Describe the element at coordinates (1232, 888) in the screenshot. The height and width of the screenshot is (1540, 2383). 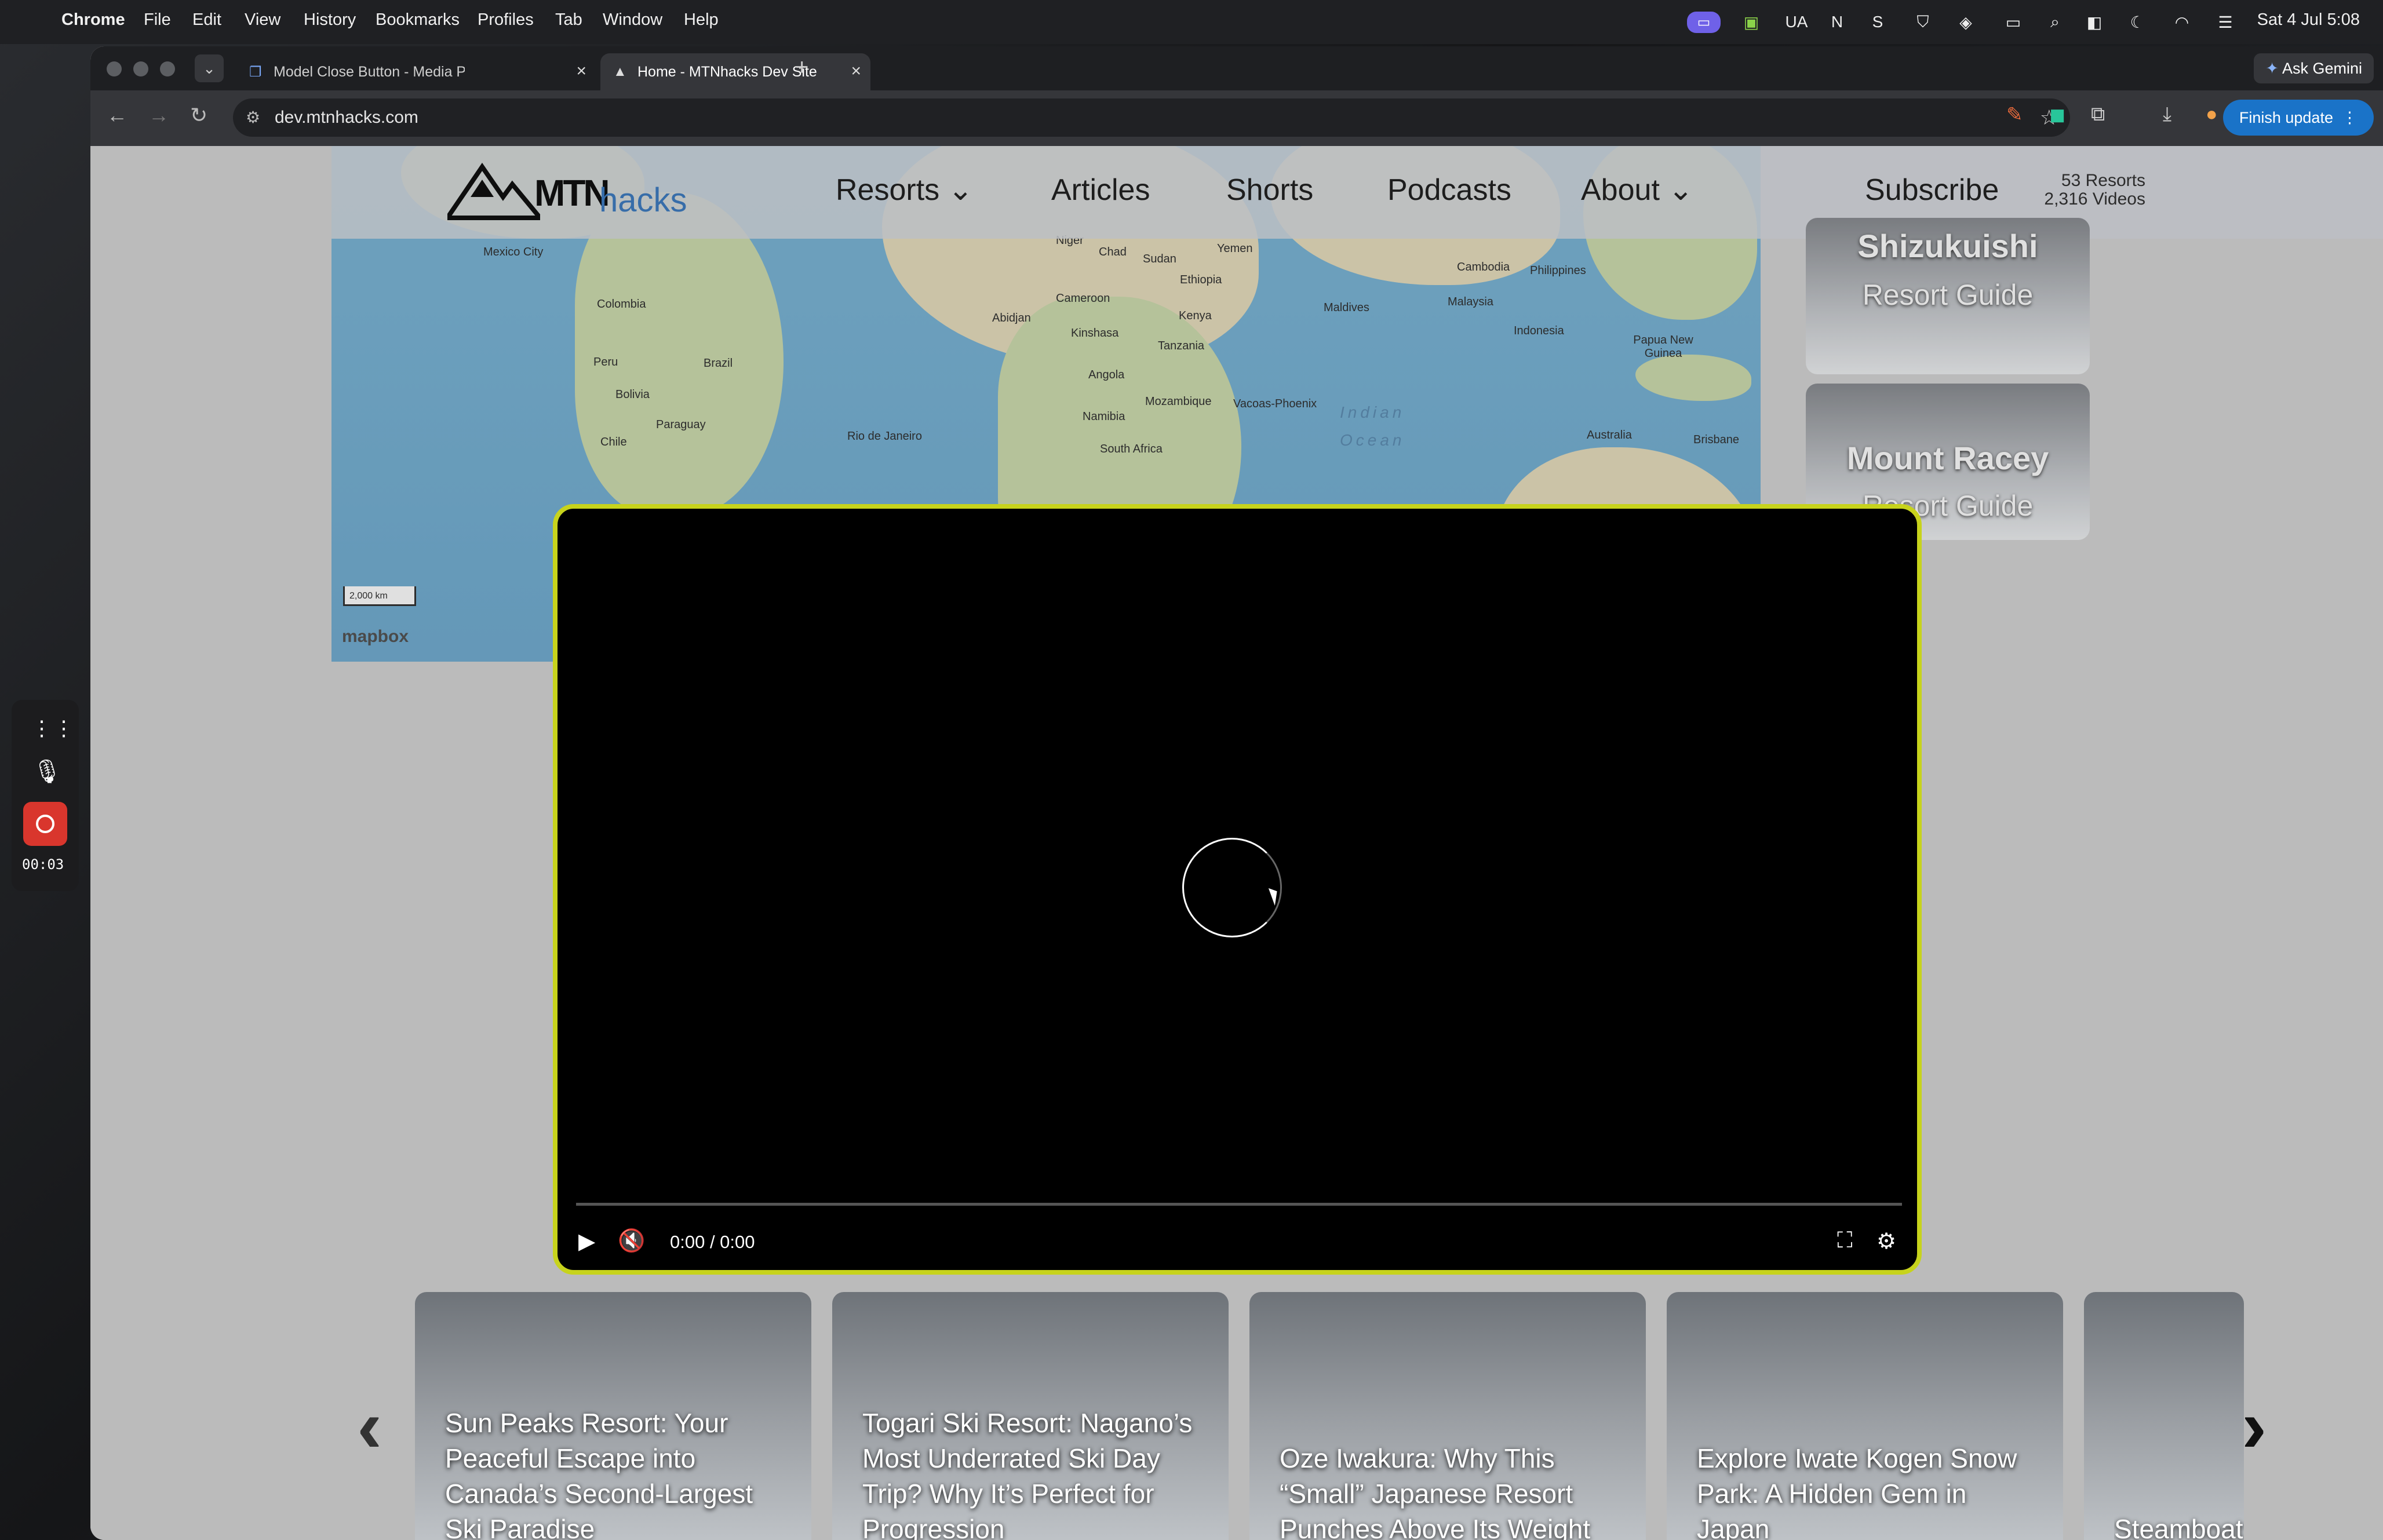
I see `loading-spinner` at that location.